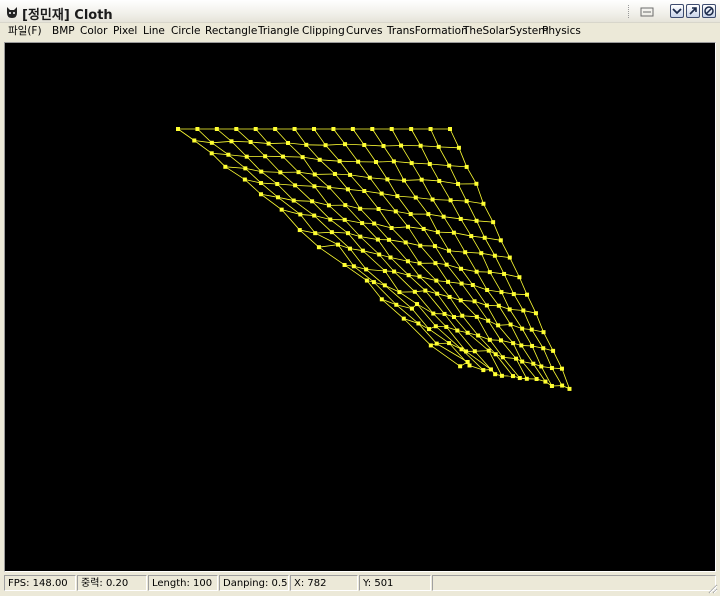 The height and width of the screenshot is (596, 720). What do you see at coordinates (186, 31) in the screenshot?
I see `menu-circle: Circle` at bounding box center [186, 31].